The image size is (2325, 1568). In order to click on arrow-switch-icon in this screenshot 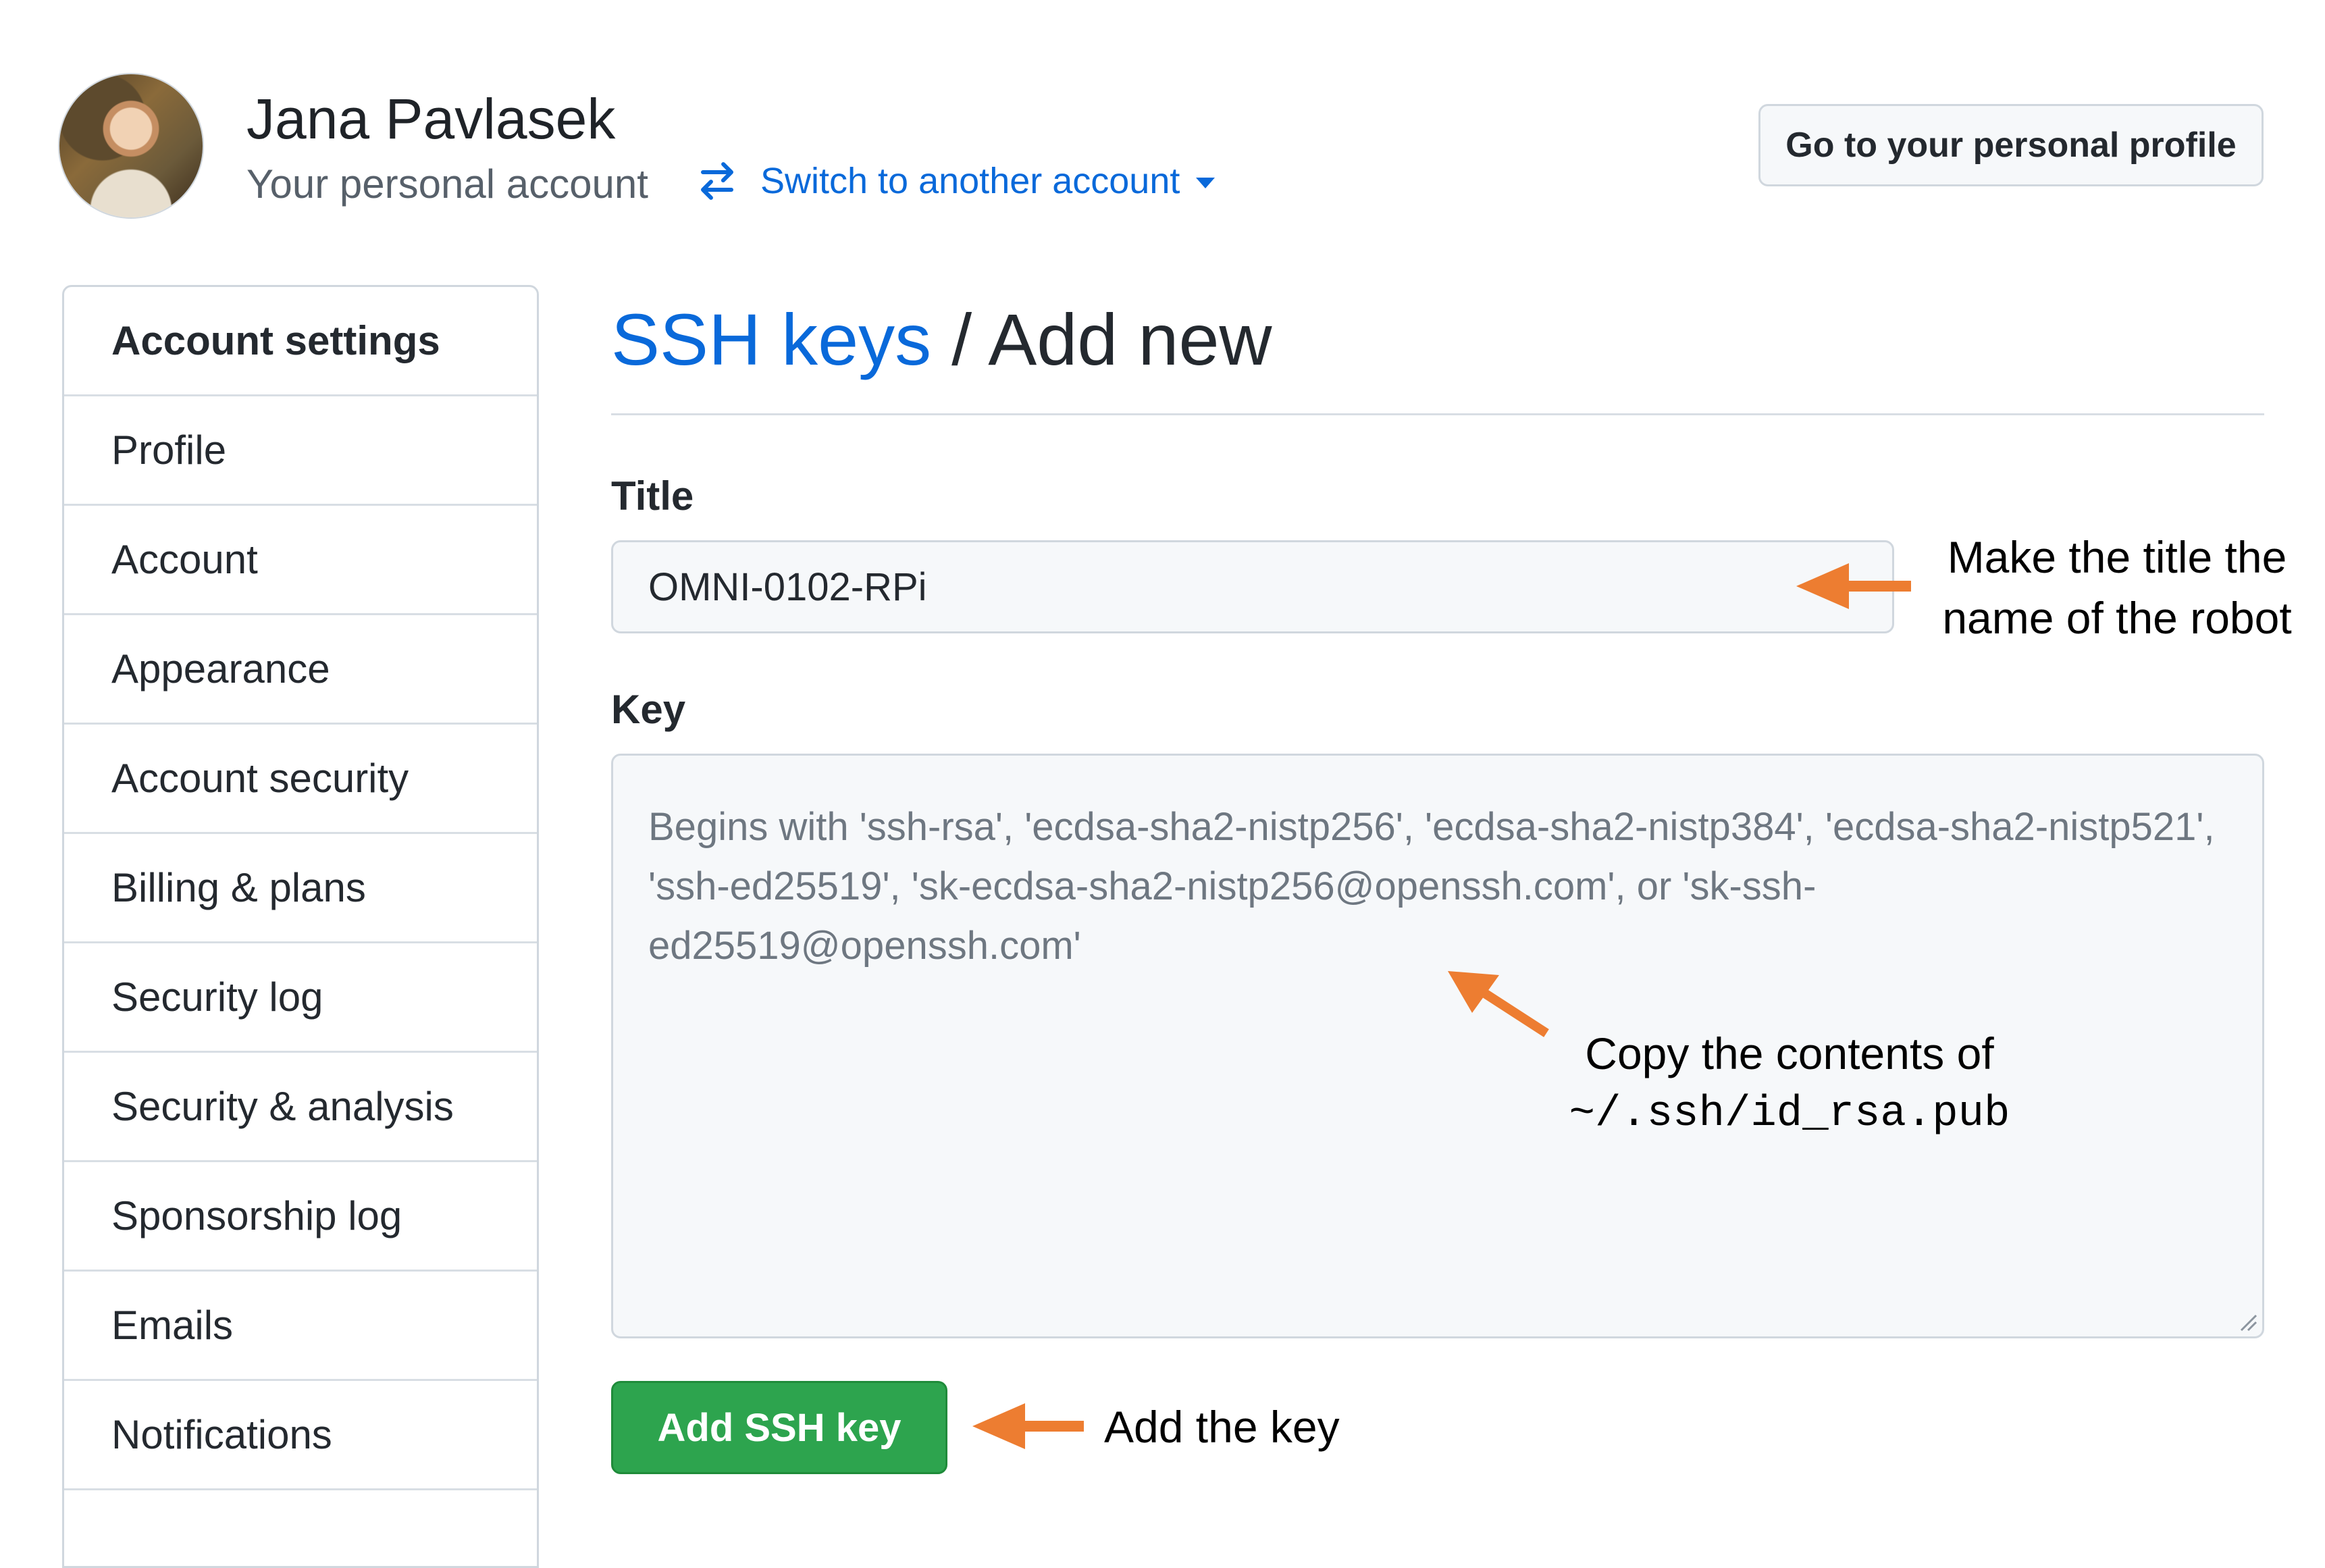, I will do `click(717, 181)`.